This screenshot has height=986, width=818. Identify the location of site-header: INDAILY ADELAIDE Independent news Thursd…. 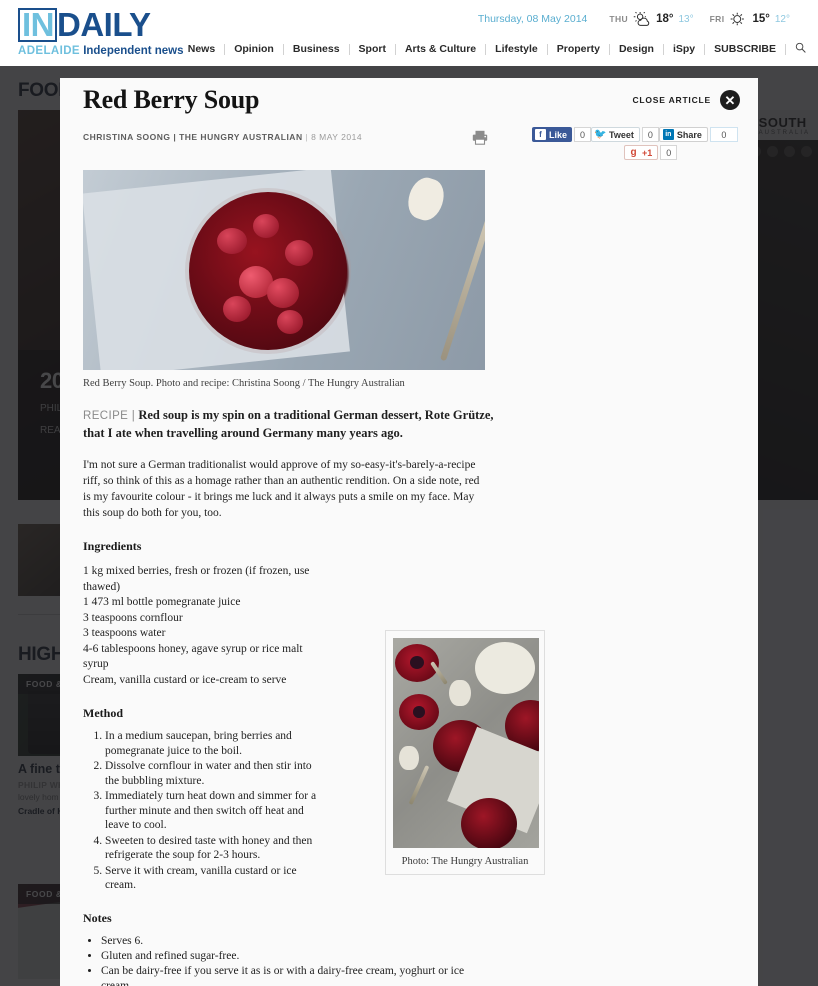
(409, 33).